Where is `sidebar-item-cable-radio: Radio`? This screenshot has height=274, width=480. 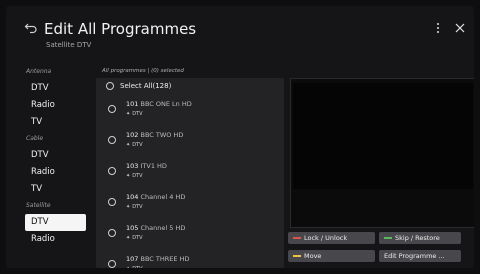 sidebar-item-cable-radio: Radio is located at coordinates (49, 172).